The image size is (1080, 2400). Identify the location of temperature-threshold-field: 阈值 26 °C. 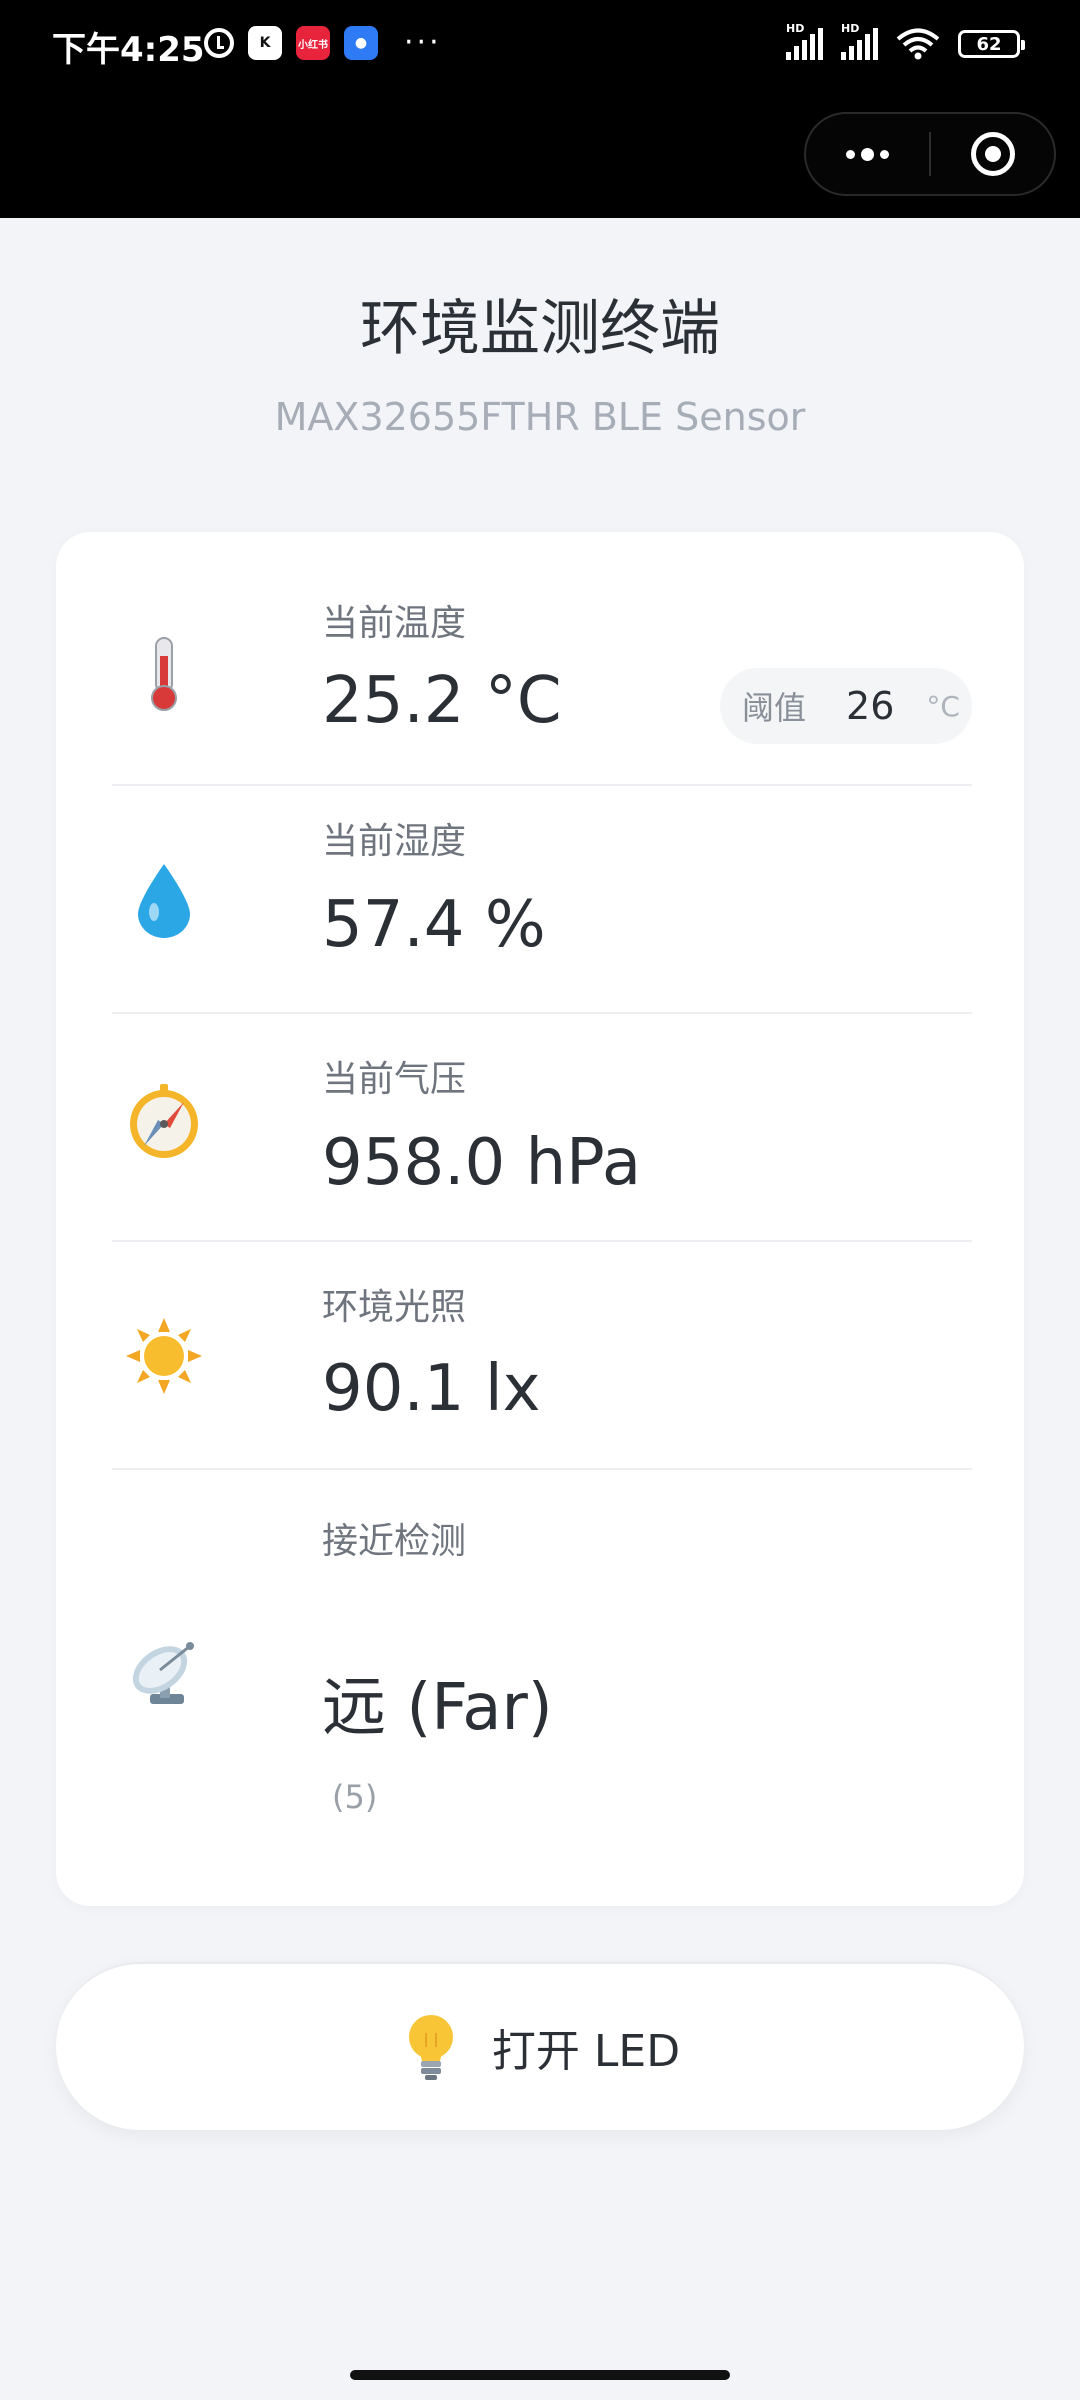
(846, 706).